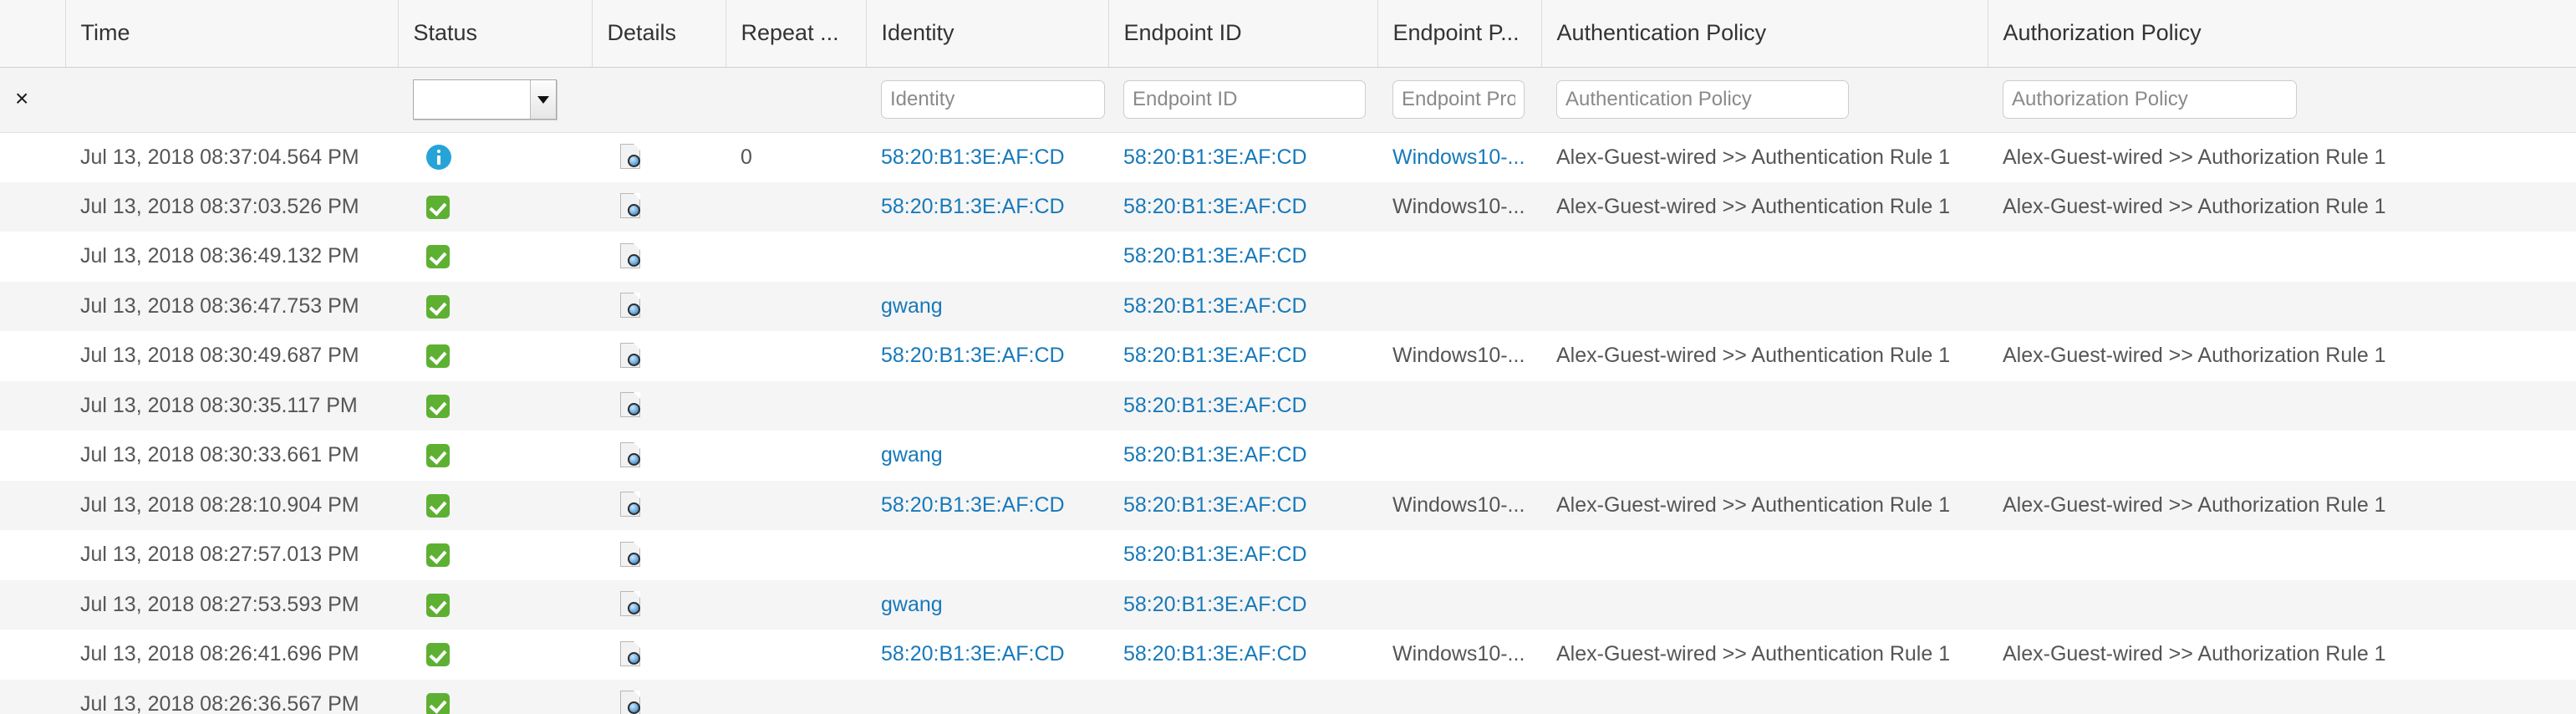  Describe the element at coordinates (1288, 696) in the screenshot. I see `table-row: Jul 13, 2018 08:26:36.567 PM` at that location.